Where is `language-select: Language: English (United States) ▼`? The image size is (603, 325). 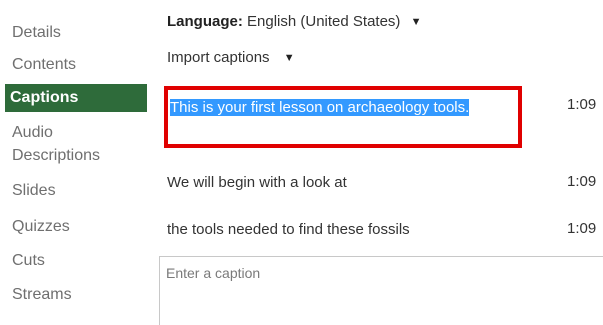
language-select: Language: English (United States) ▼ is located at coordinates (294, 21).